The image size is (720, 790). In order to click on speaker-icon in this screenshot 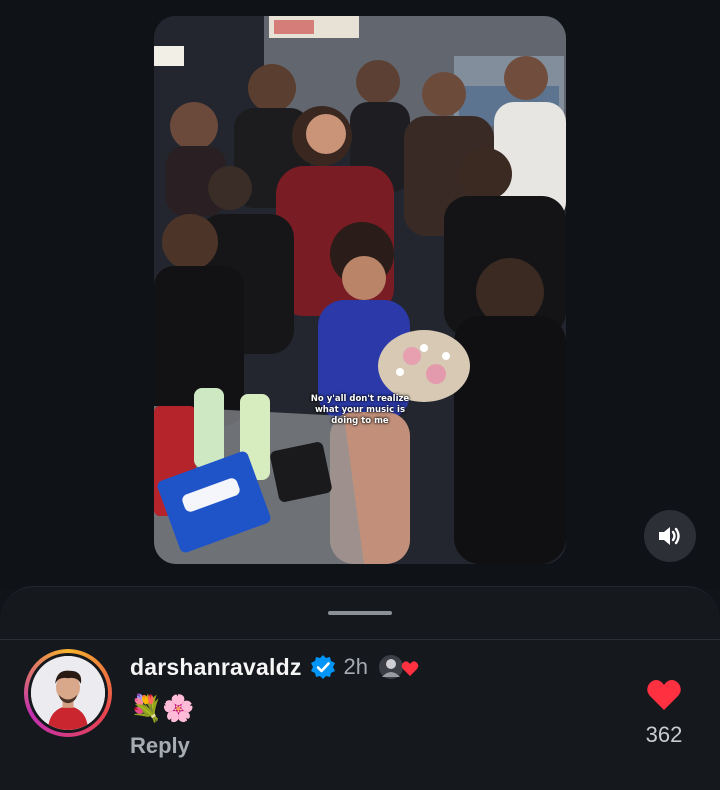, I will do `click(669, 536)`.